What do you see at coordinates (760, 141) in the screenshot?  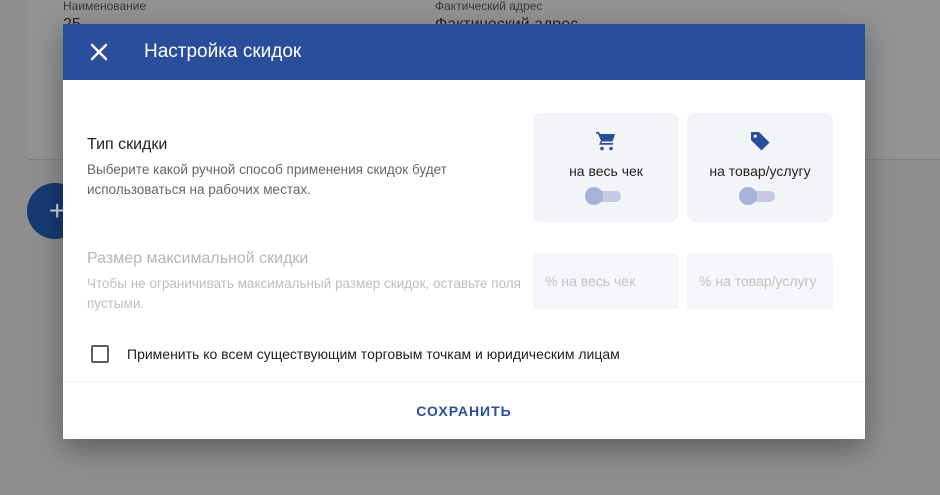 I see `tag-icon` at bounding box center [760, 141].